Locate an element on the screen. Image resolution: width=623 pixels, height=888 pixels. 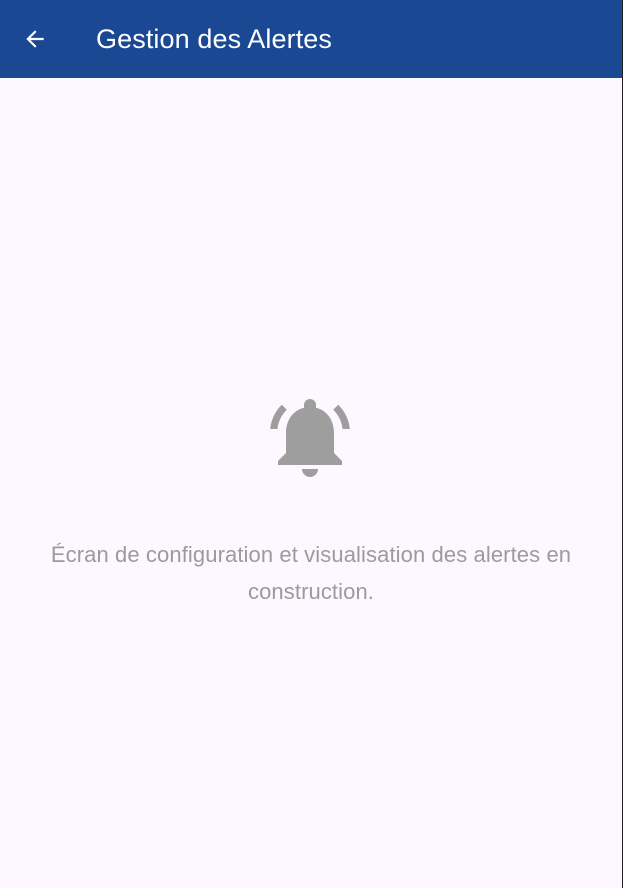
arrow-left-icon is located at coordinates (35, 39).